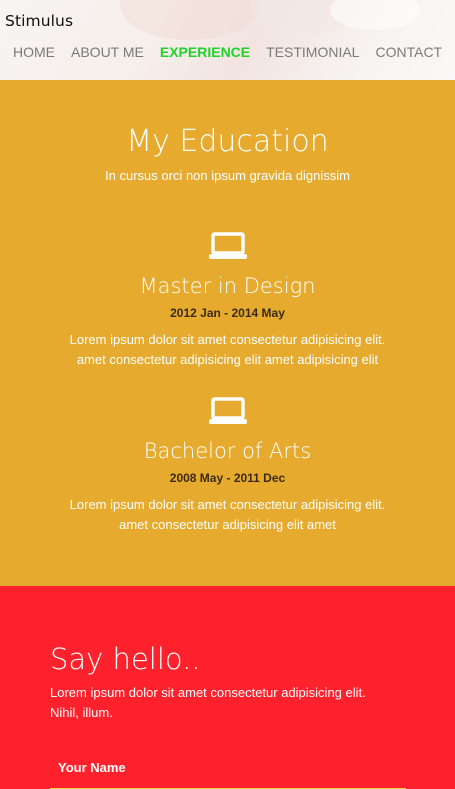 The image size is (455, 789). Describe the element at coordinates (227, 451) in the screenshot. I see `entry-title: Bachelor of Arts` at that location.